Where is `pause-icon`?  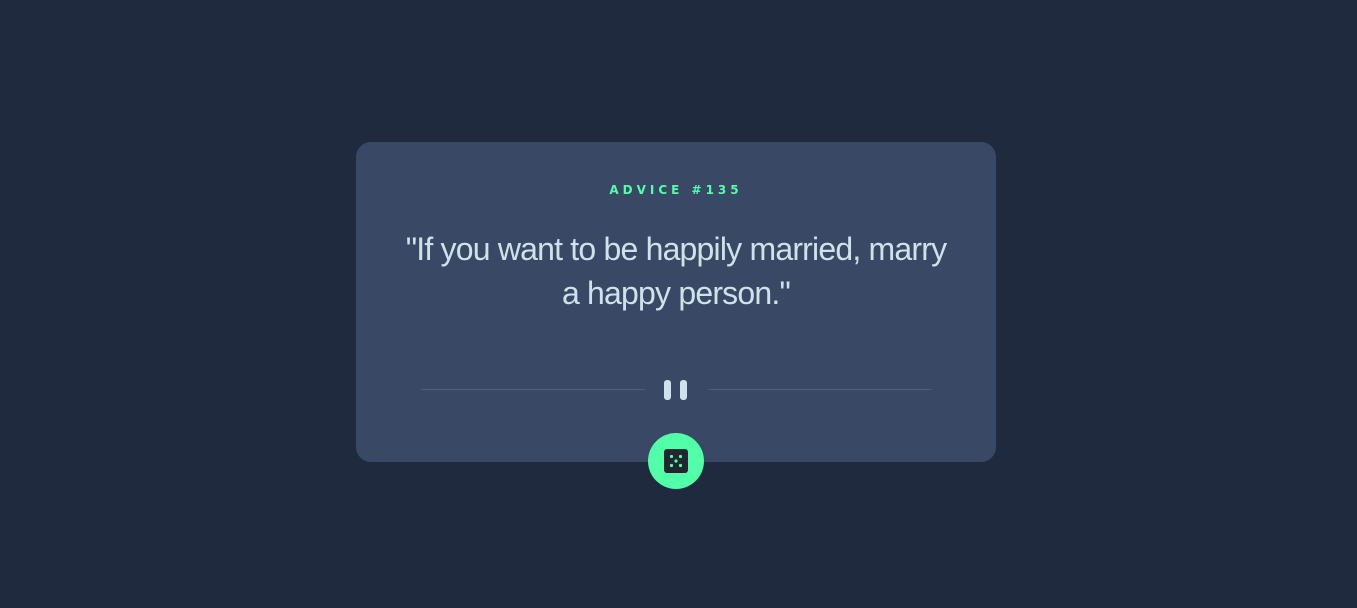 pause-icon is located at coordinates (676, 390).